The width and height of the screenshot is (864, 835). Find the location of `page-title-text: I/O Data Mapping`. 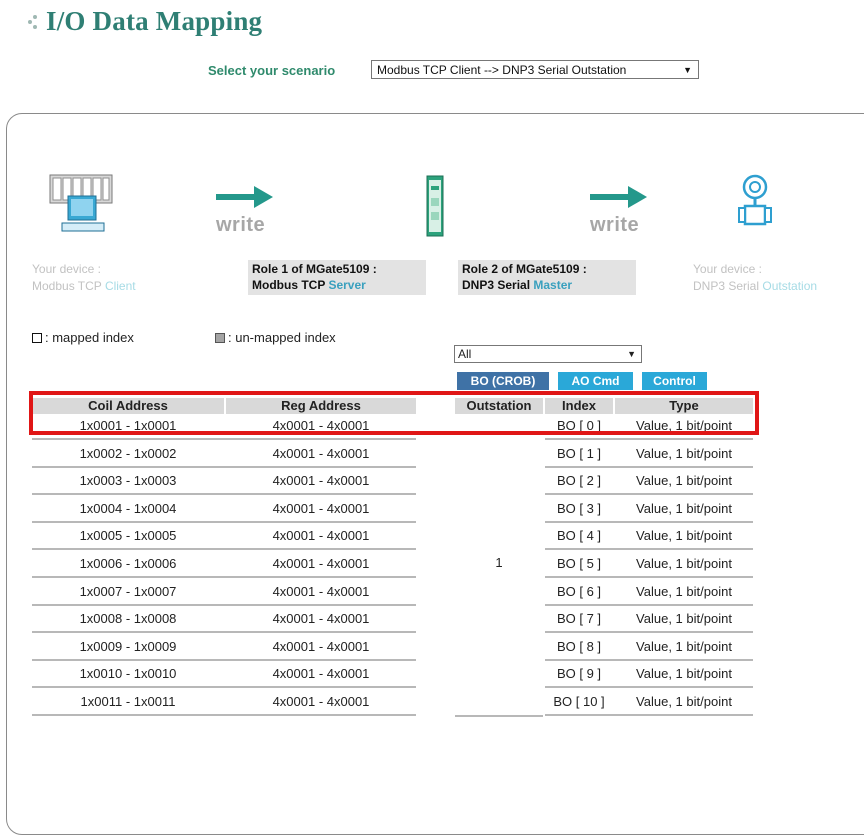

page-title-text: I/O Data Mapping is located at coordinates (154, 21).